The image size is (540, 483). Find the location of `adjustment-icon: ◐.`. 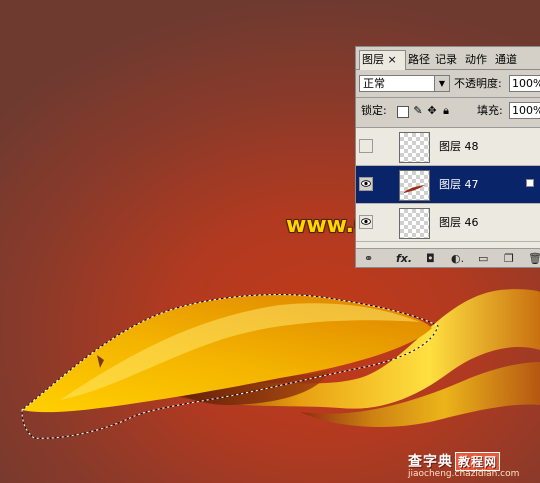

adjustment-icon: ◐. is located at coordinates (457, 259).